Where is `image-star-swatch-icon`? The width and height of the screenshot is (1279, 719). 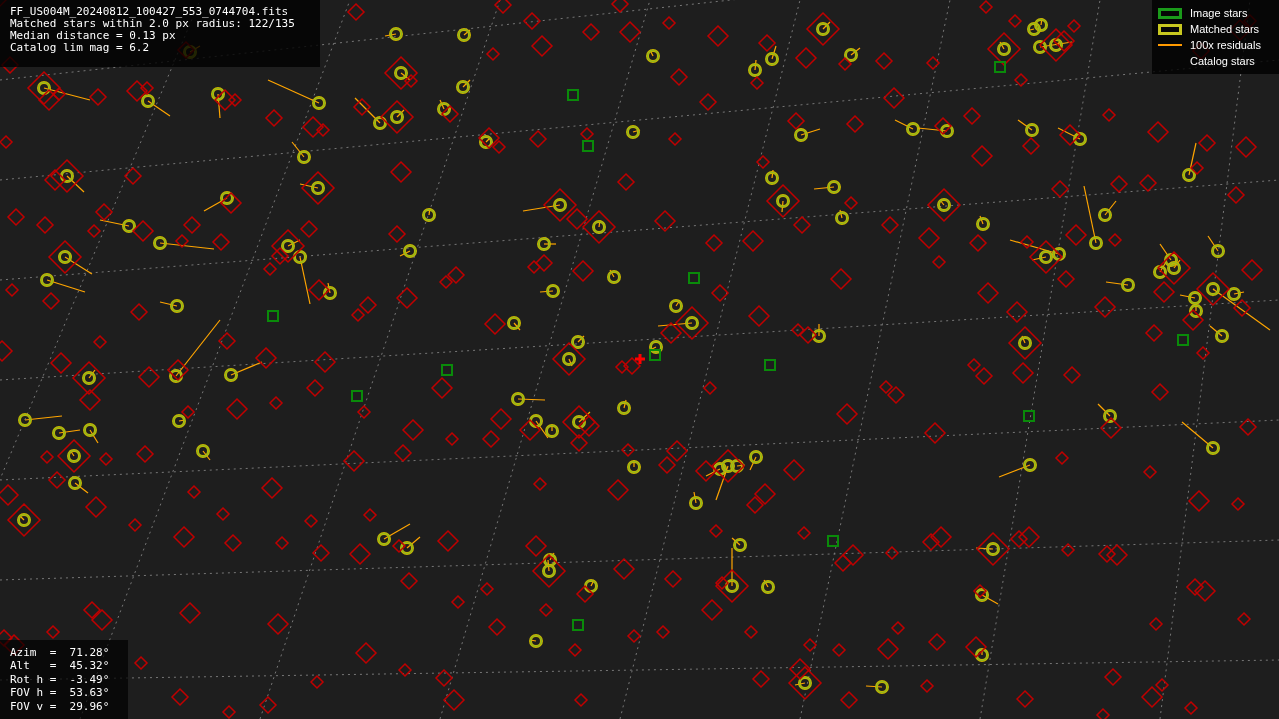
image-star-swatch-icon is located at coordinates (1170, 13).